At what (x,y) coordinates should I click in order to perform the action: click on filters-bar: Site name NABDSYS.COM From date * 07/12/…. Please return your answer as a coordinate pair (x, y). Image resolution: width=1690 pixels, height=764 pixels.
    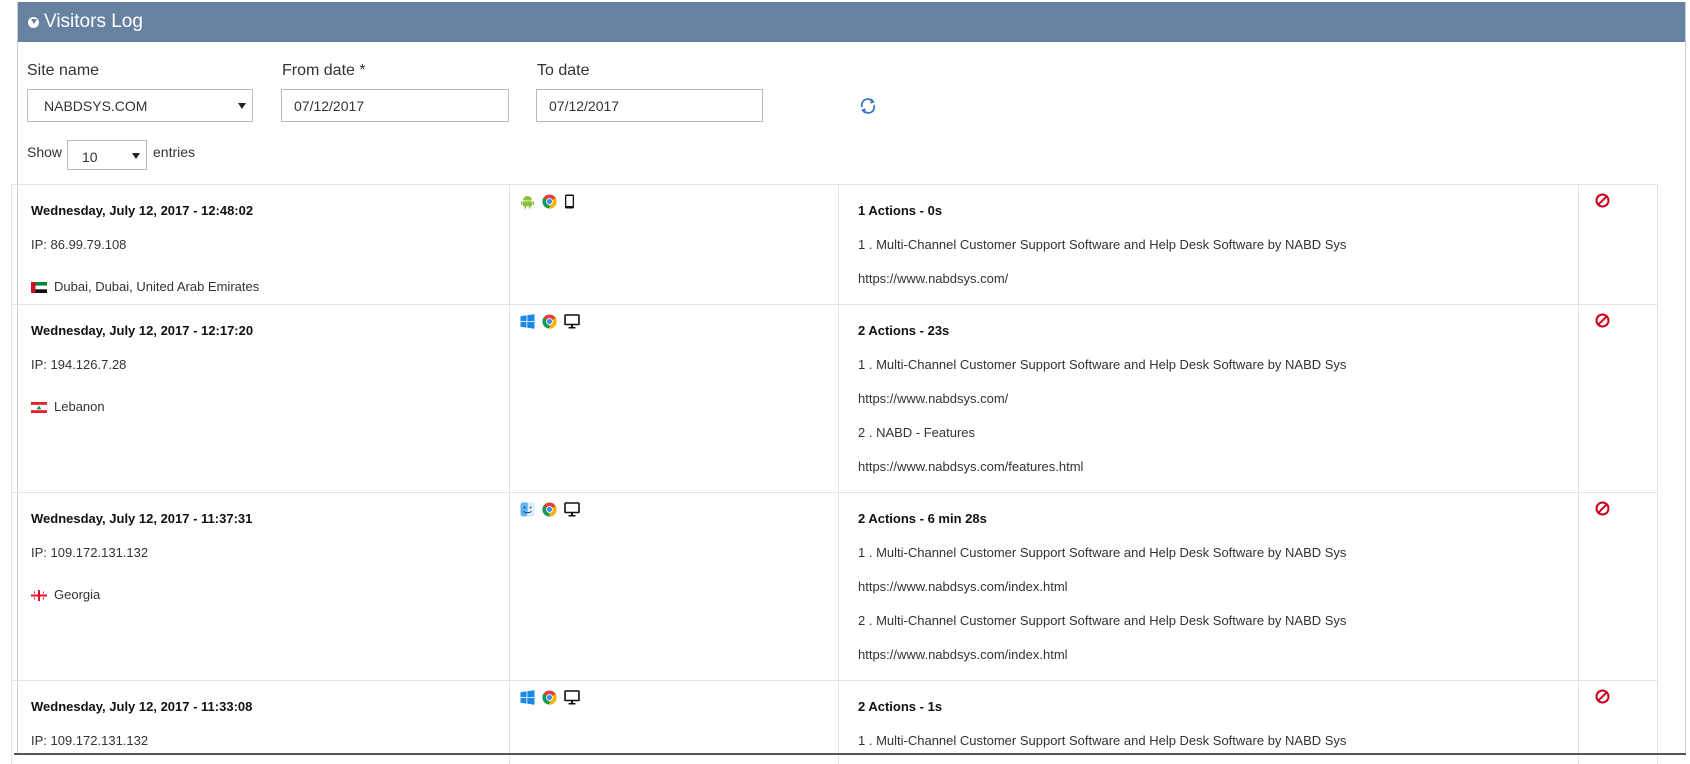
    Looking at the image, I should click on (851, 87).